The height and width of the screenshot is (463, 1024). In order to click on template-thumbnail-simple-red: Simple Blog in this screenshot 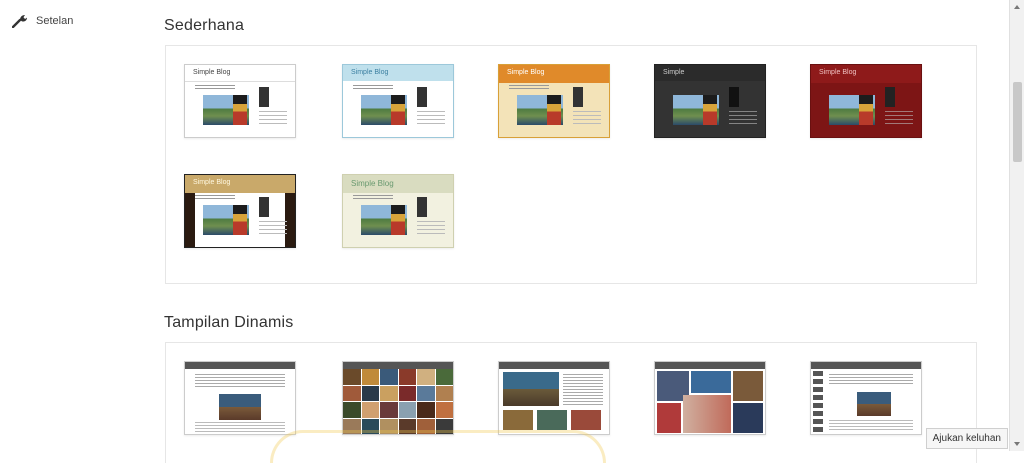, I will do `click(866, 101)`.